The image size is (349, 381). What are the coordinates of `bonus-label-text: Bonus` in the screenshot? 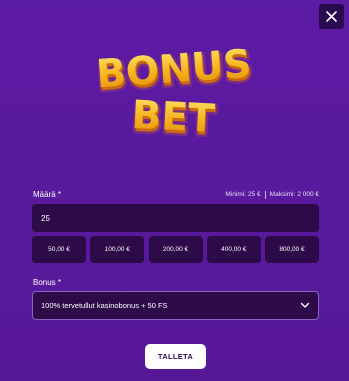 It's located at (44, 282).